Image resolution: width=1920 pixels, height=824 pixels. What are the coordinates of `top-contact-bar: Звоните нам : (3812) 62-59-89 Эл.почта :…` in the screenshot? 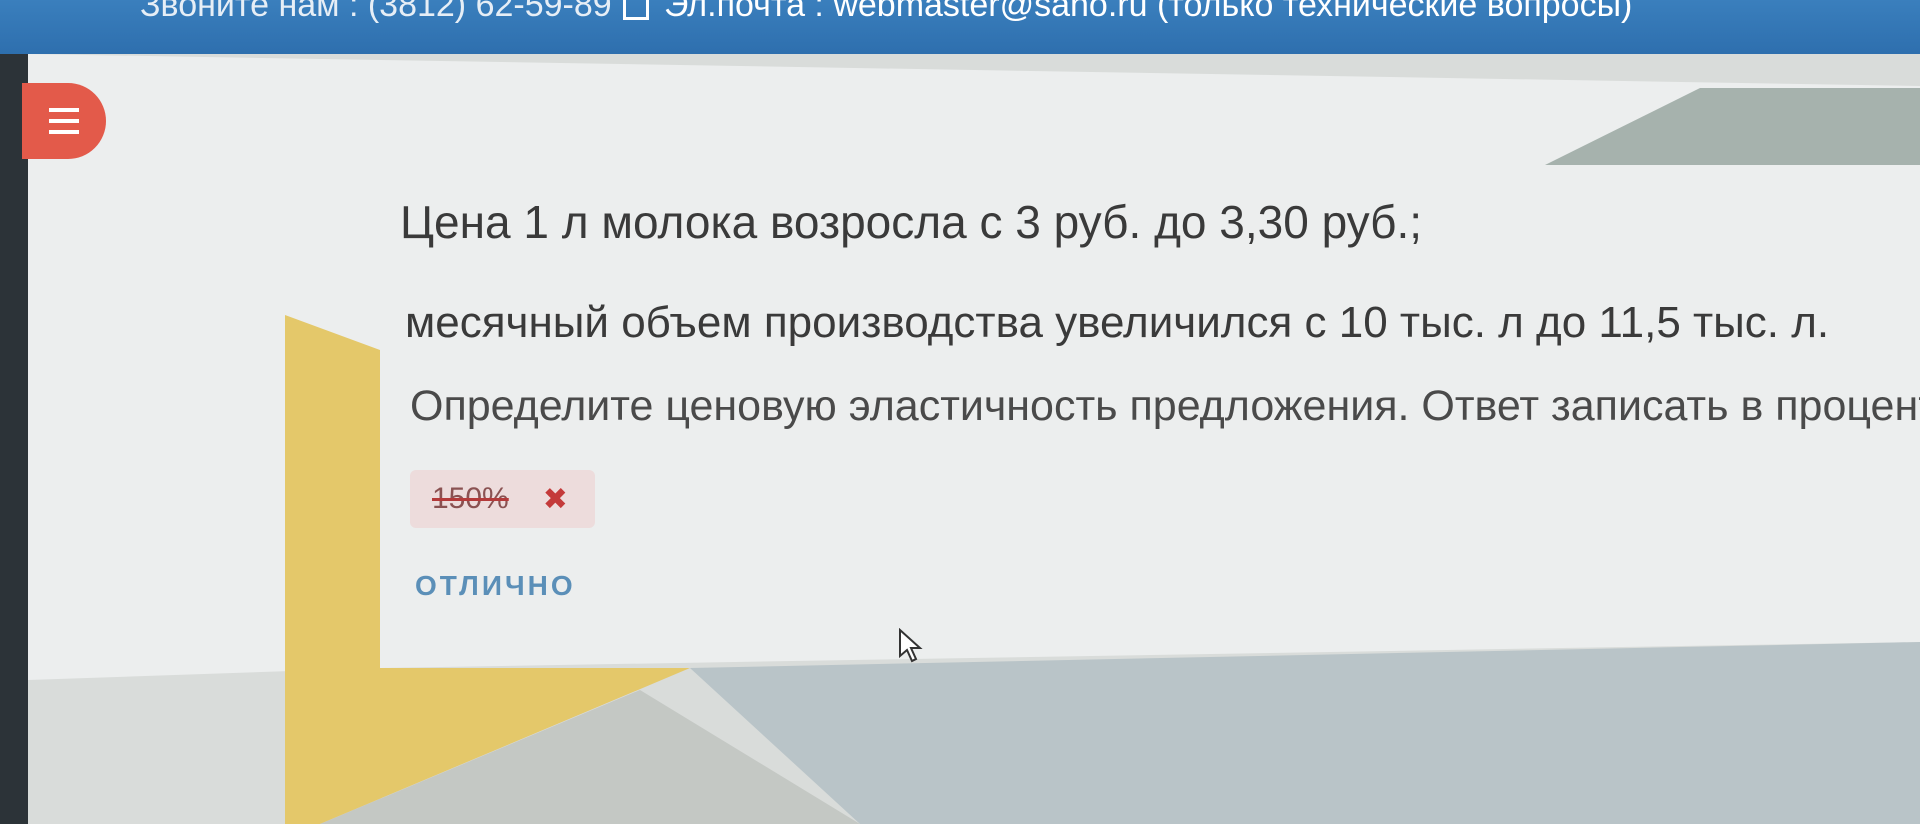 It's located at (960, 27).